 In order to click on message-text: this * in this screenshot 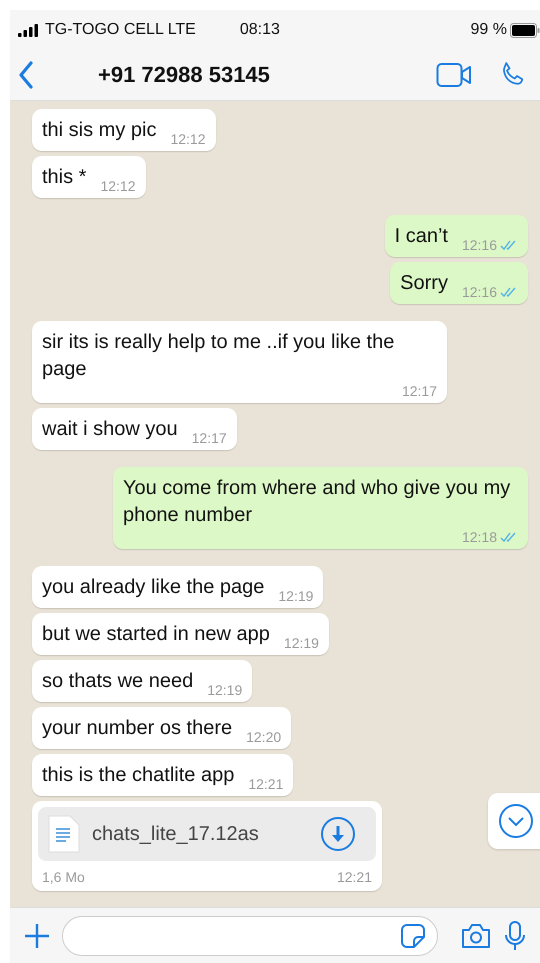, I will do `click(64, 177)`.